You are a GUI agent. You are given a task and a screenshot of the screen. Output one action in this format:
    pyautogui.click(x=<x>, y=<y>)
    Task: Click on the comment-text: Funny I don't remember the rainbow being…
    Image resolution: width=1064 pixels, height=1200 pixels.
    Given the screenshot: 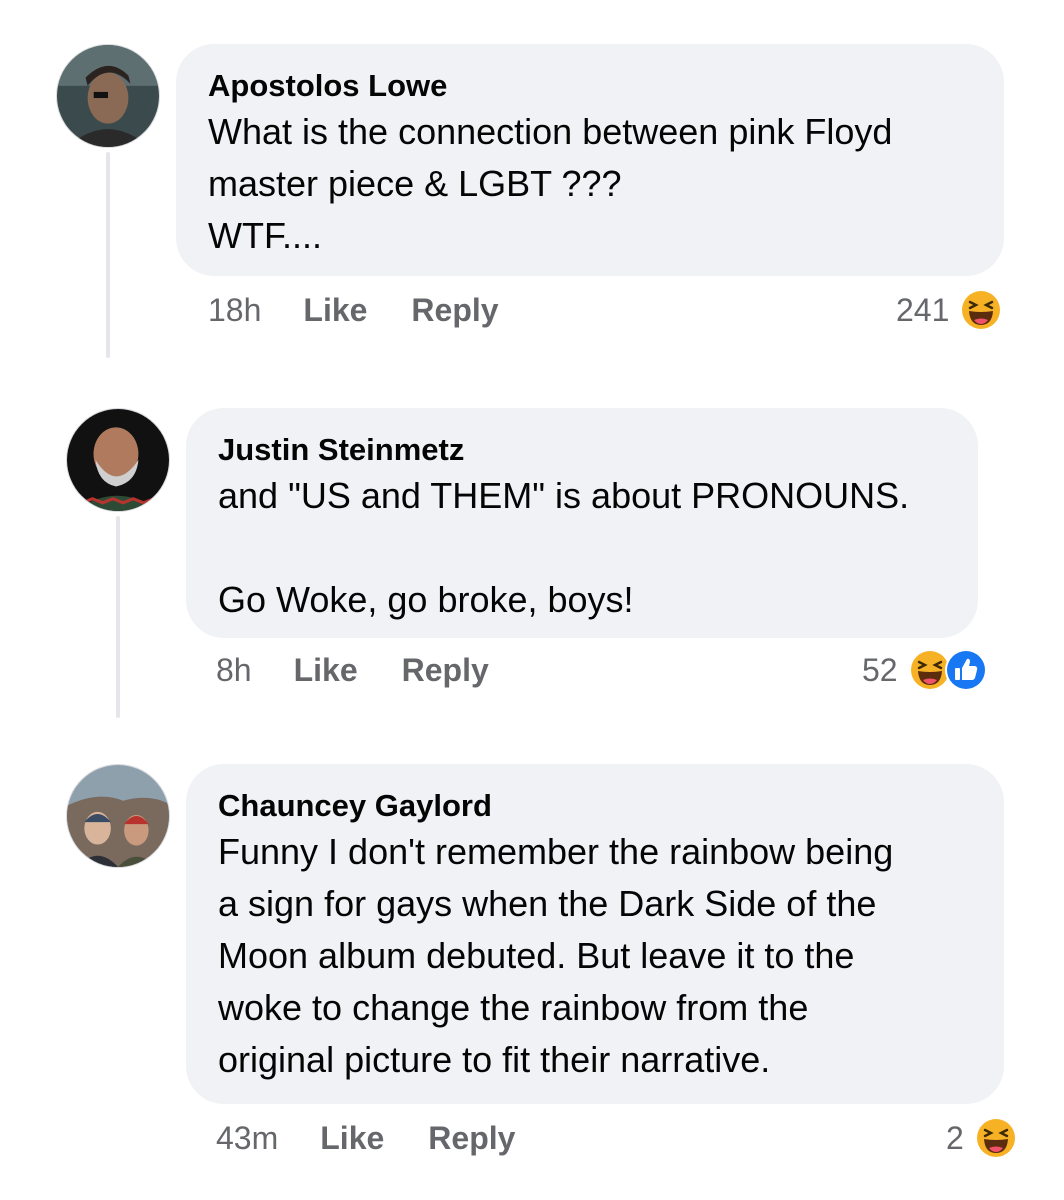 What is the action you would take?
    pyautogui.click(x=556, y=955)
    